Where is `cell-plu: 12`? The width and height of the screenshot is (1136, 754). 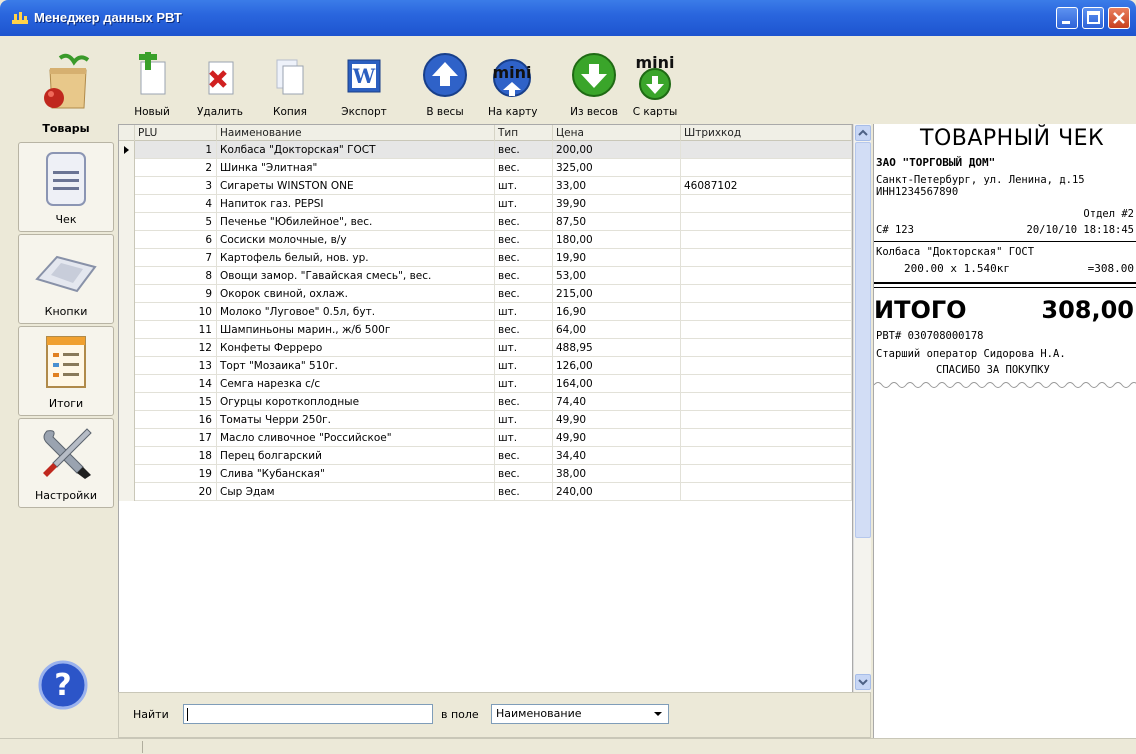 cell-plu: 12 is located at coordinates (176, 348).